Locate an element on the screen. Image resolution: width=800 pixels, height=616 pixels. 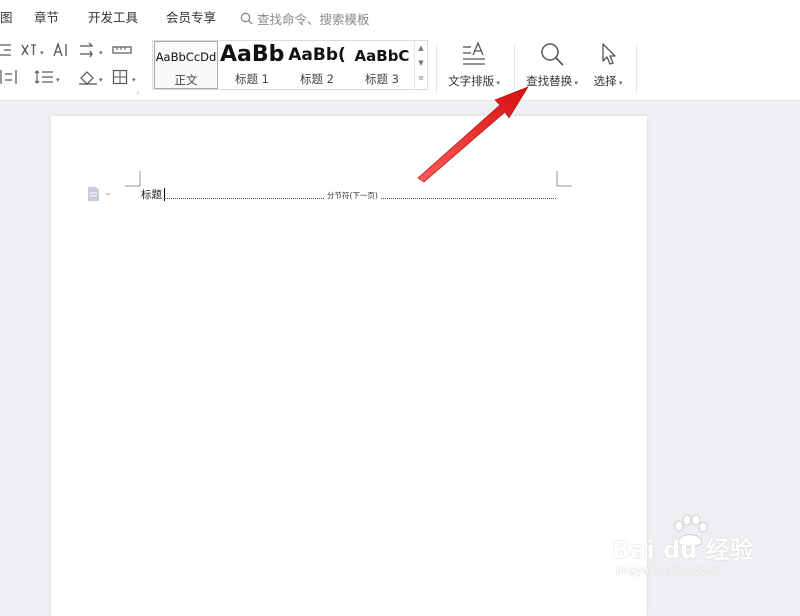
style-heading-1: AaBb 标题 1 is located at coordinates (252, 65).